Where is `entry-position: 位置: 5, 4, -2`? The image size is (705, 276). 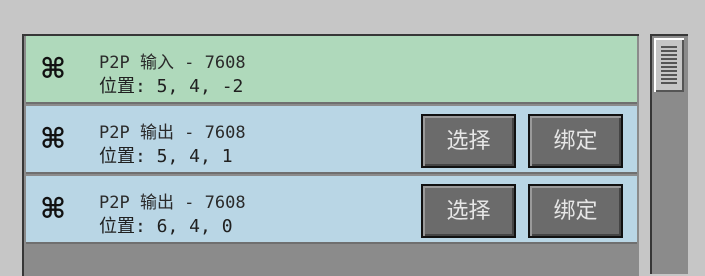
entry-position: 位置: 5, 4, -2 is located at coordinates (171, 86).